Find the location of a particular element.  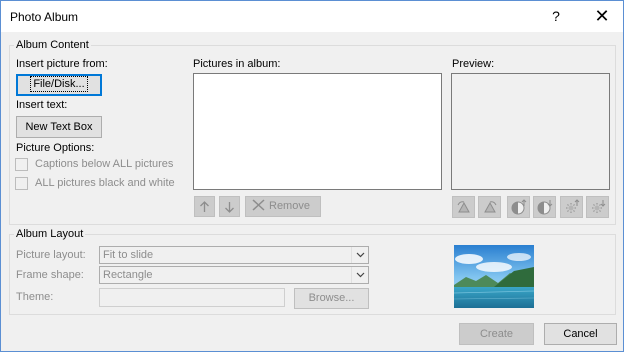

remove-button-label: Remove is located at coordinates (289, 206).